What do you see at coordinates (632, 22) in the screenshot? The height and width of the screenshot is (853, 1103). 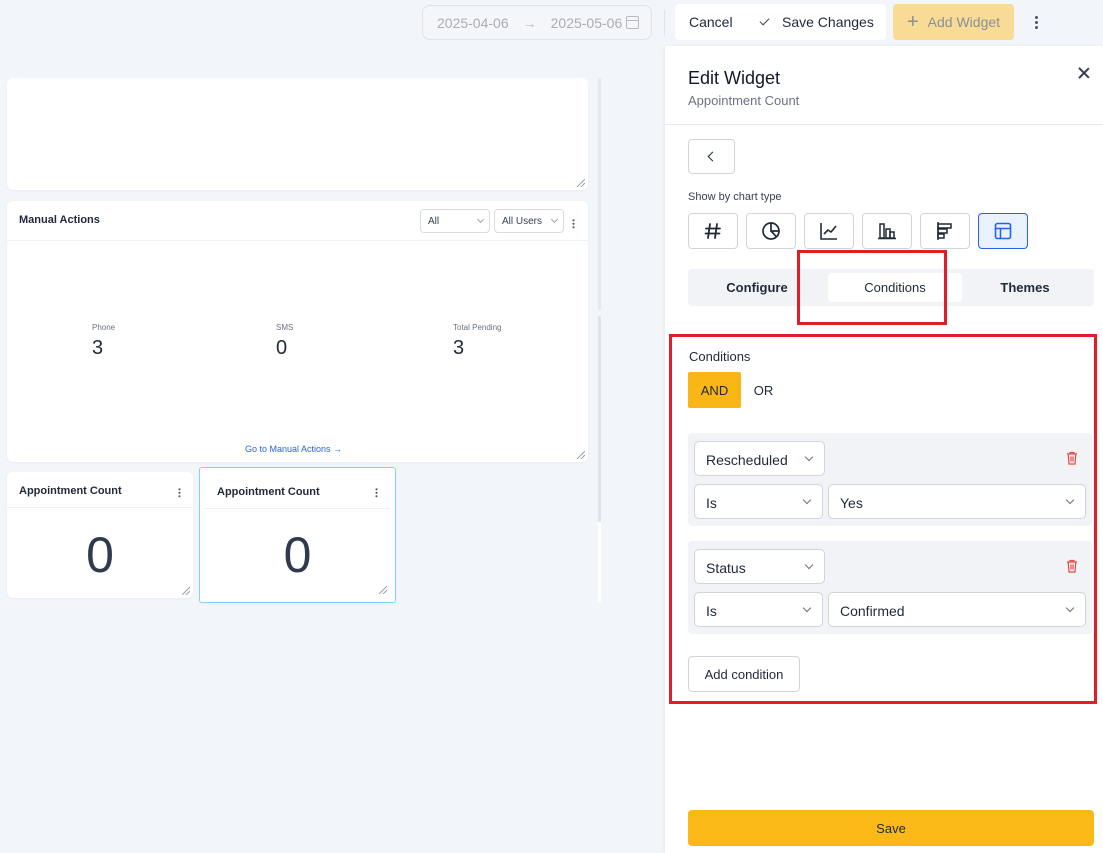 I see `calendar-icon` at bounding box center [632, 22].